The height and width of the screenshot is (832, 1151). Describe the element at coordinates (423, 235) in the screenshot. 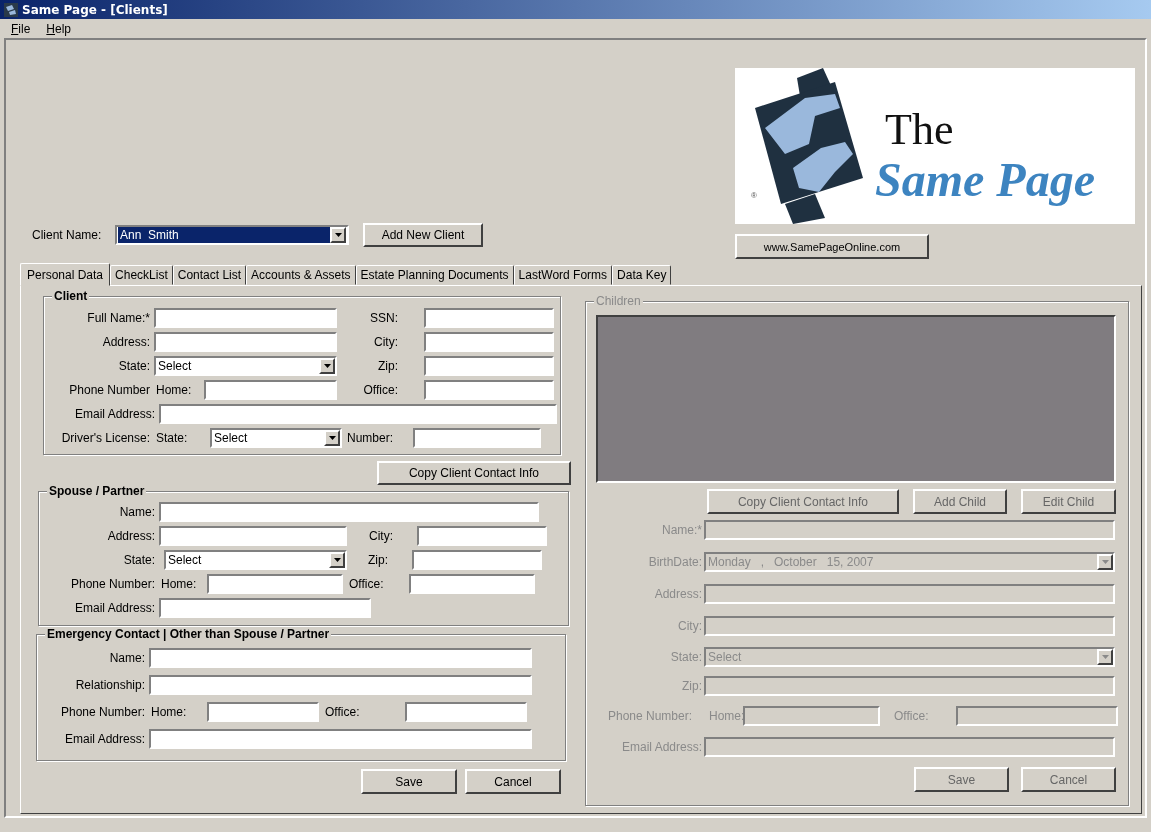

I see `add-client-button: Add New Client` at that location.